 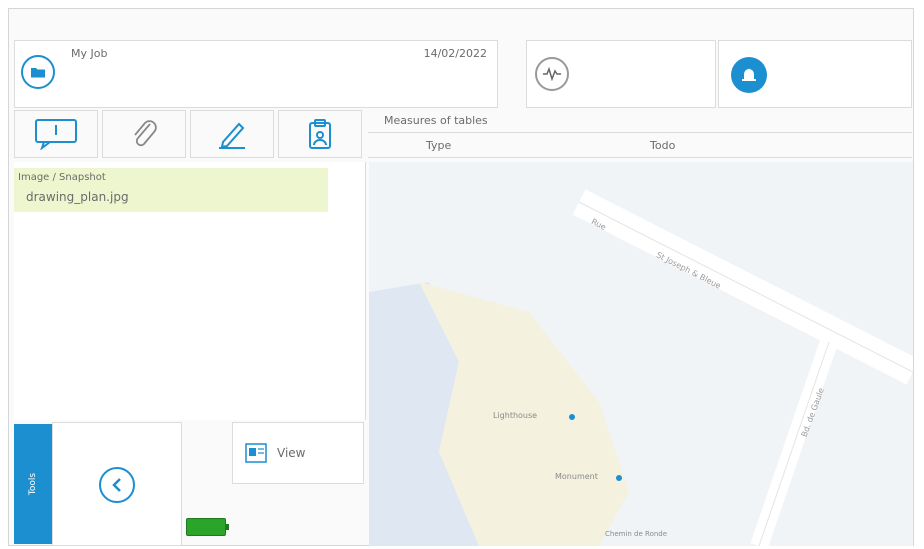 What do you see at coordinates (636, 534) in the screenshot?
I see `map-footer-label: Chemin de Ronde` at bounding box center [636, 534].